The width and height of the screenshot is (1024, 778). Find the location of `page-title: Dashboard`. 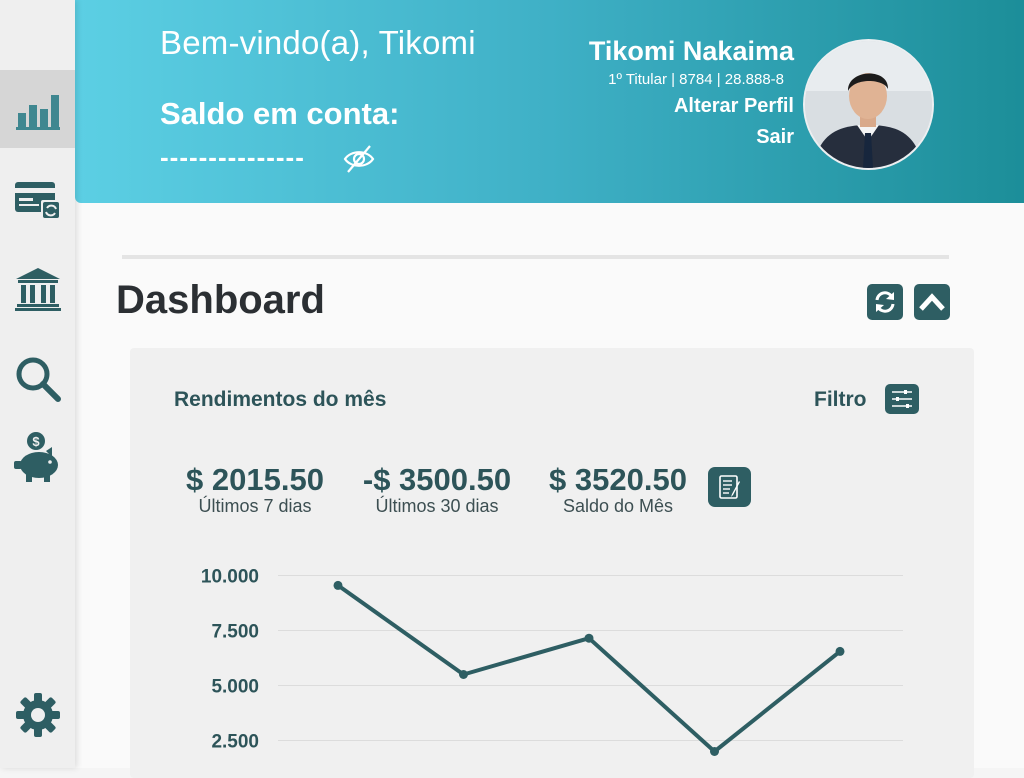

page-title: Dashboard is located at coordinates (220, 300).